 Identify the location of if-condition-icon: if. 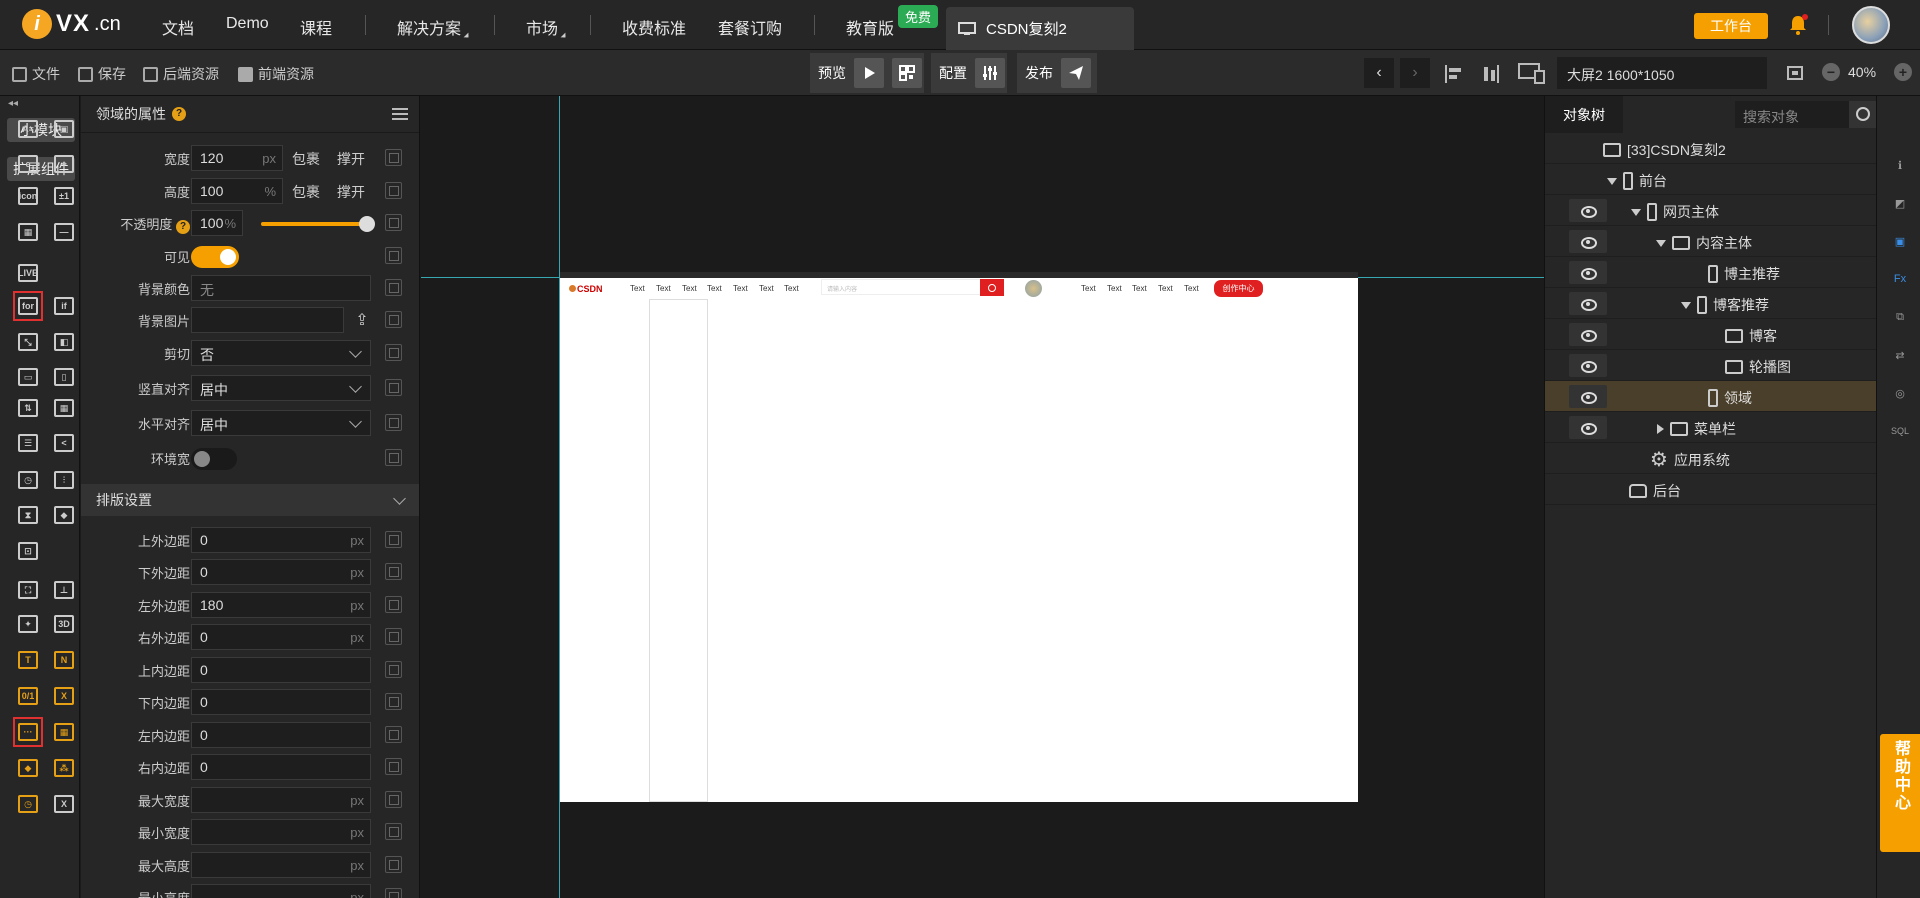
(64, 306).